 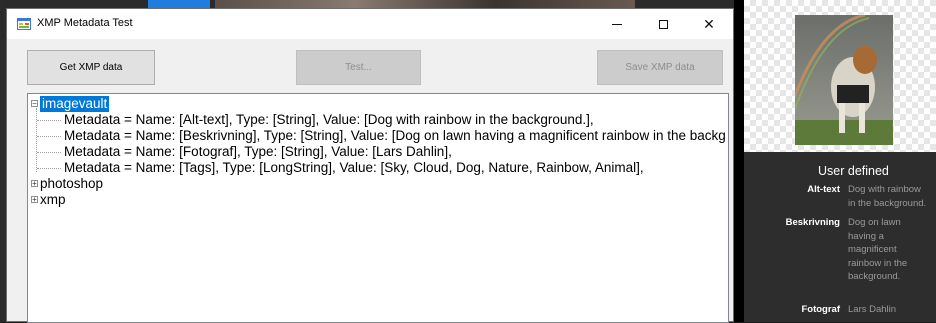 I want to click on minimize-icon, so click(x=617, y=24).